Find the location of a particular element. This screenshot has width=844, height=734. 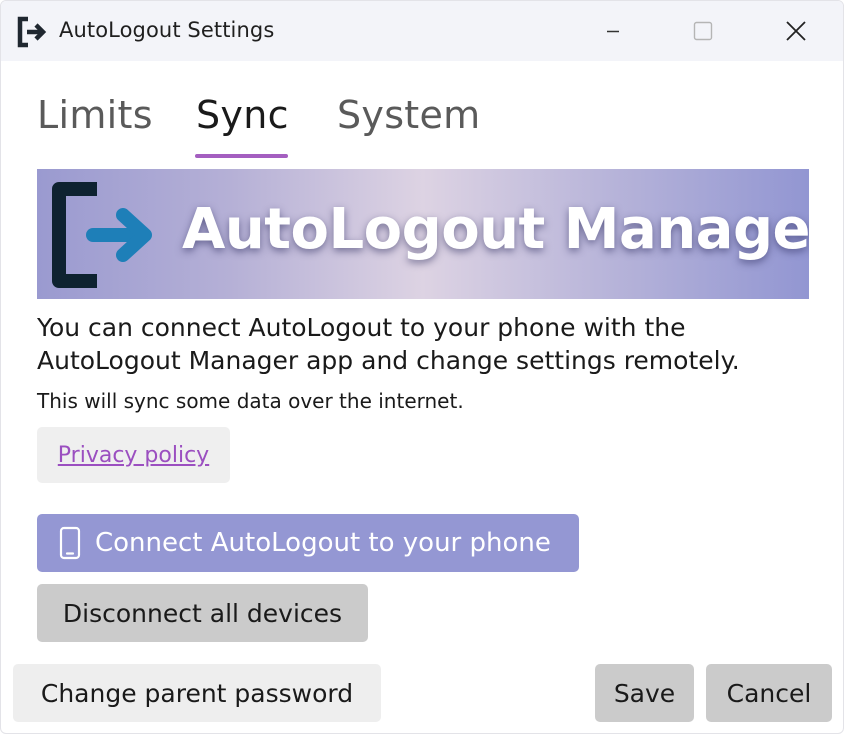

change-parent-password-button: Change parent password is located at coordinates (197, 693).